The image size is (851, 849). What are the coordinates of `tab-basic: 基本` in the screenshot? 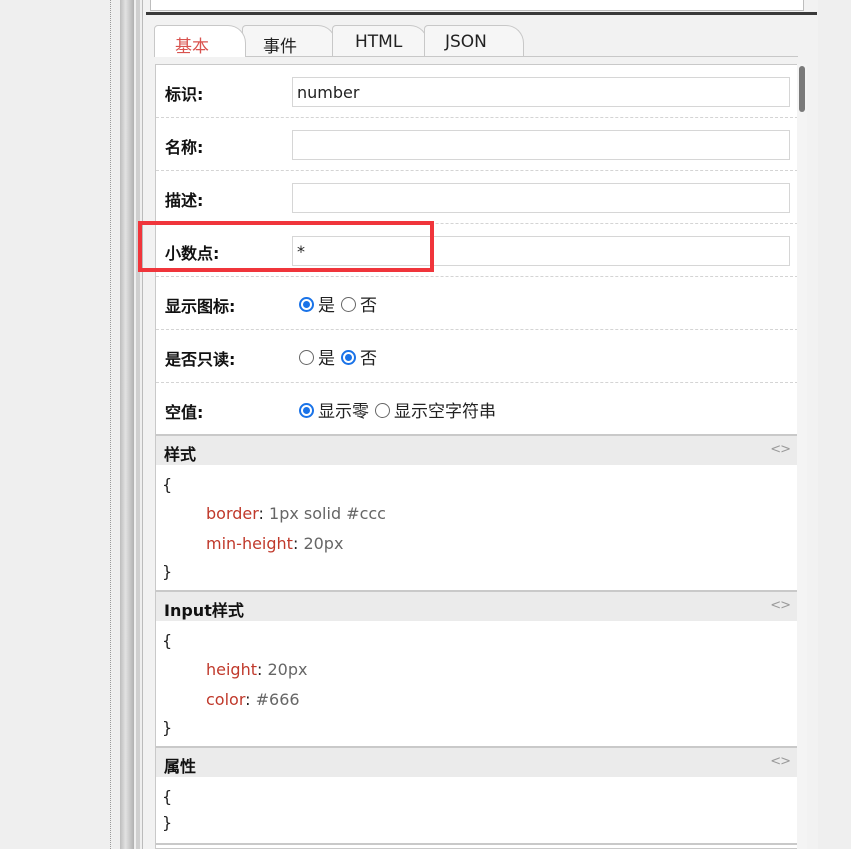 It's located at (200, 41).